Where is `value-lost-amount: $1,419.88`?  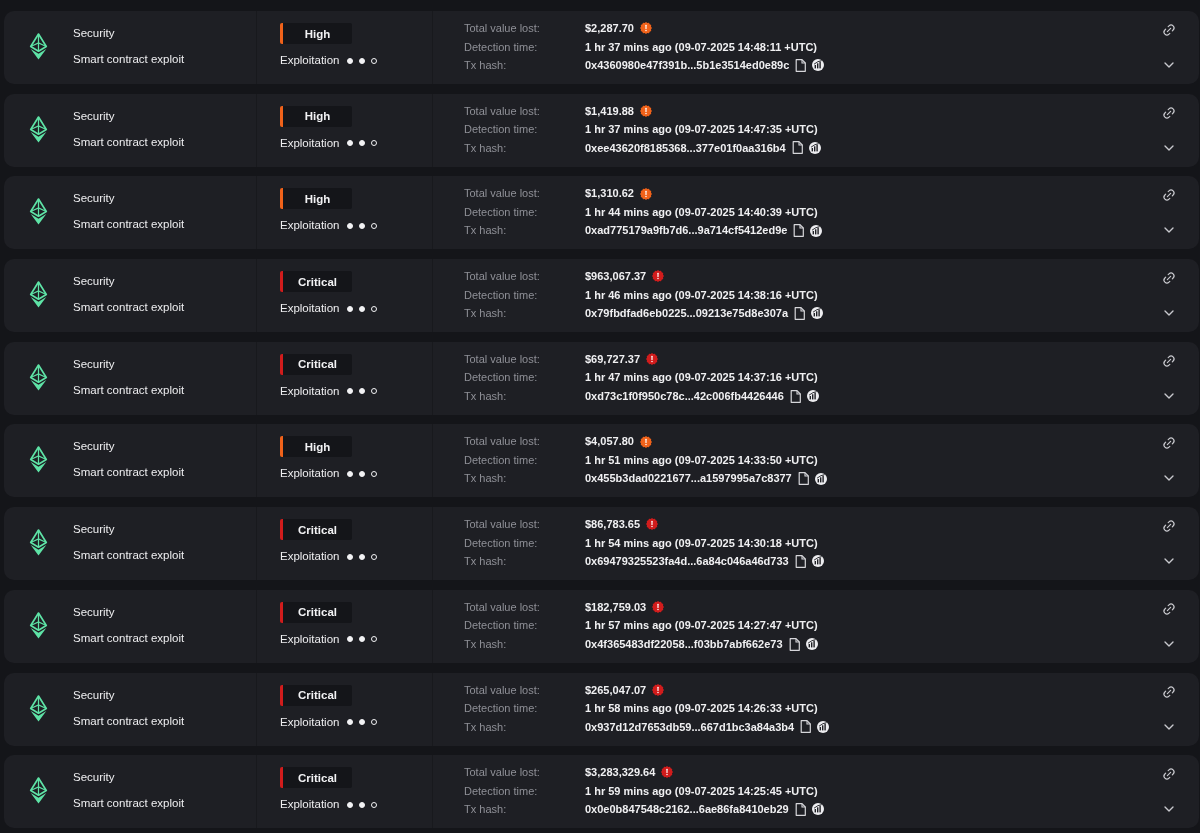 value-lost-amount: $1,419.88 is located at coordinates (609, 111).